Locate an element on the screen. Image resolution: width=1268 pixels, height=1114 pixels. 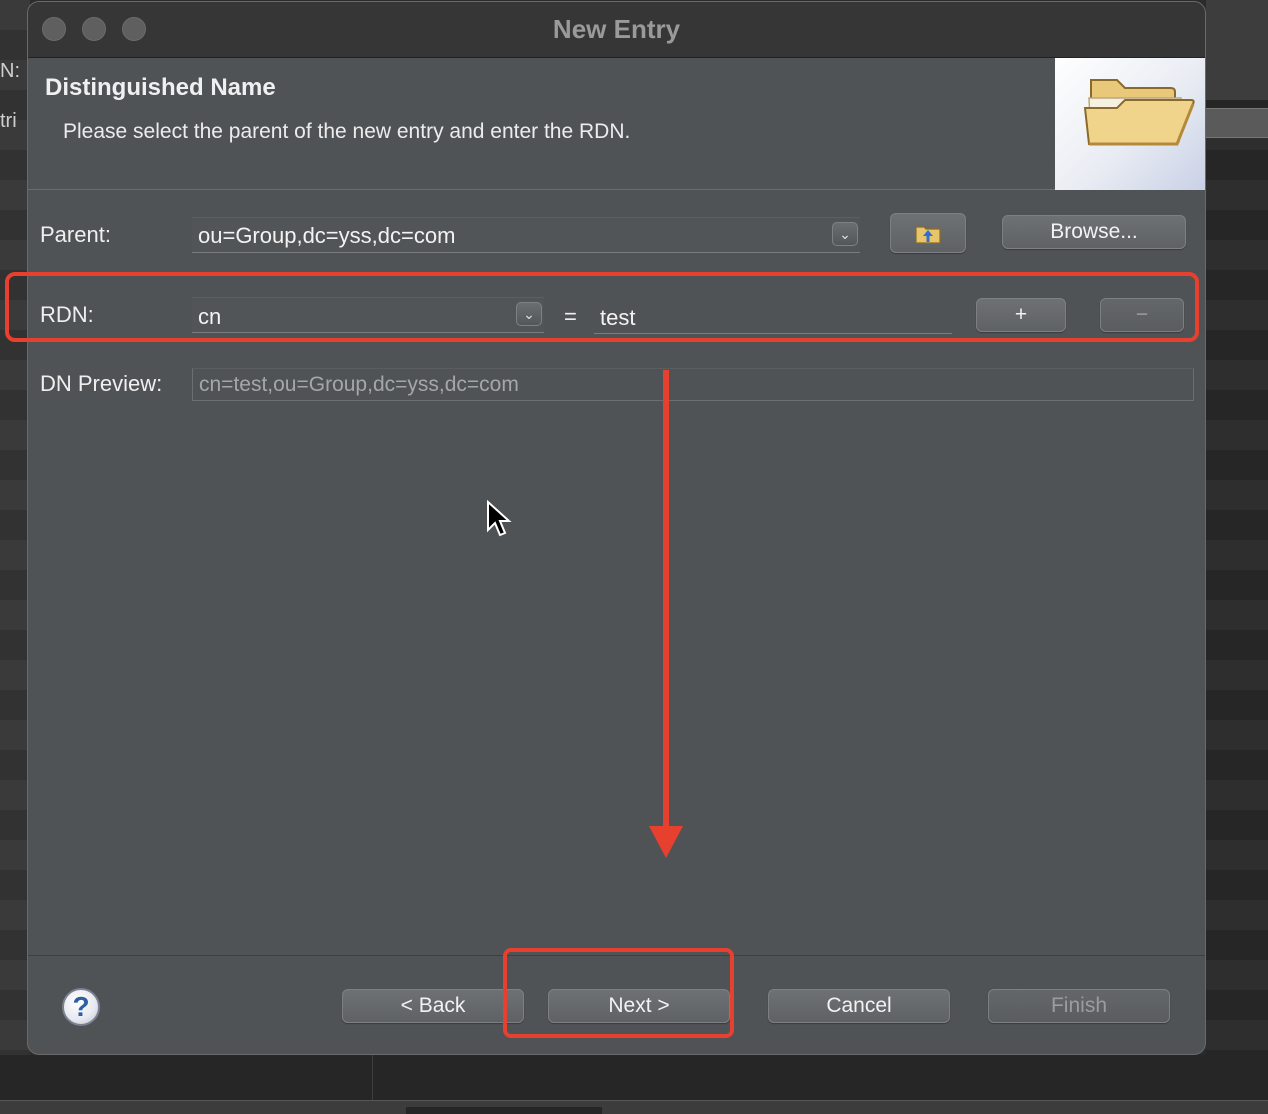
help-question-icon: ? is located at coordinates (81, 1007).